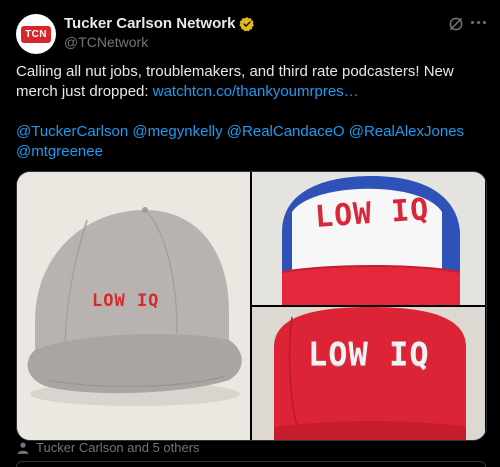  What do you see at coordinates (247, 23) in the screenshot?
I see `verified-badge-icon` at bounding box center [247, 23].